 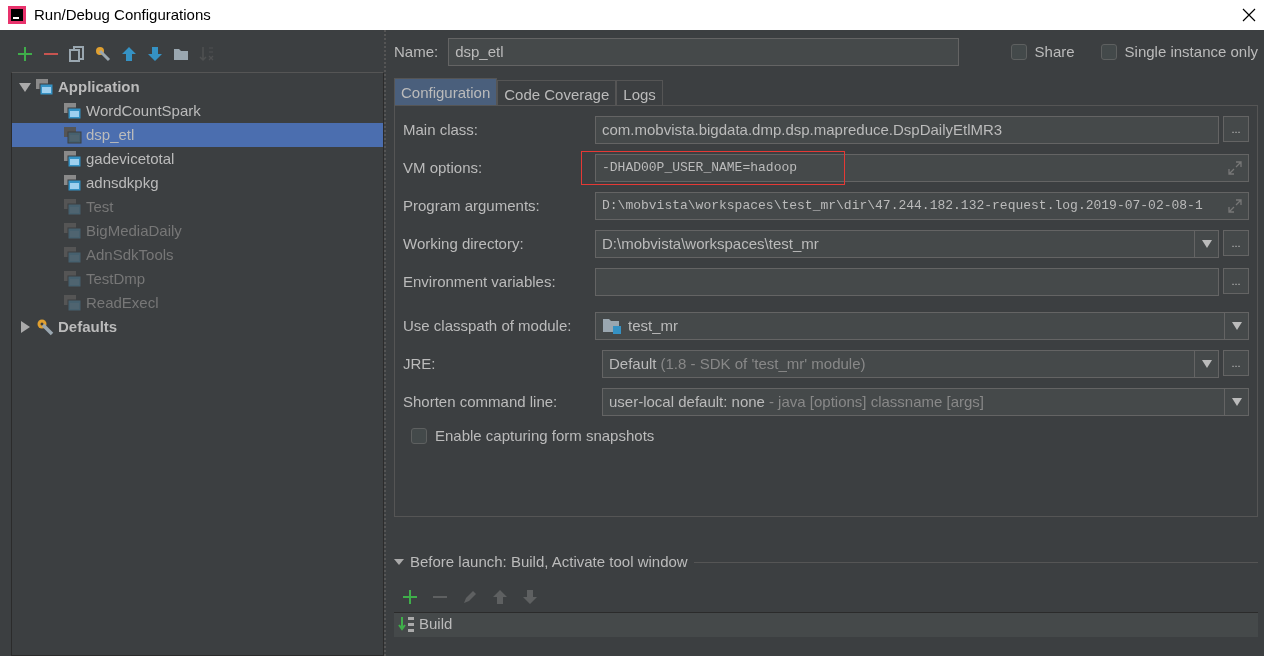 I want to click on dropdown-field: test_mr, so click(x=910, y=326).